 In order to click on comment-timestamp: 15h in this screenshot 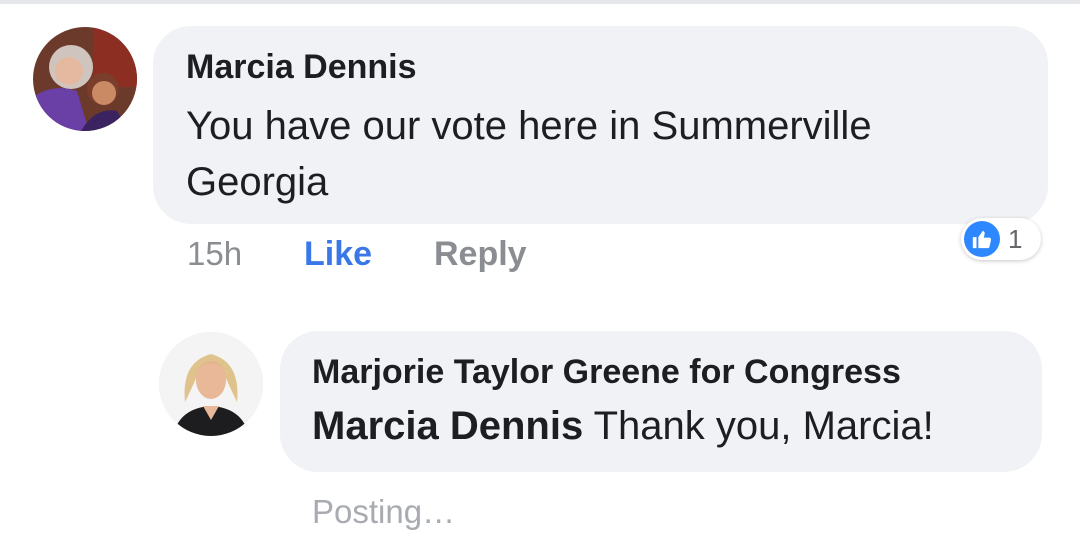, I will do `click(214, 254)`.